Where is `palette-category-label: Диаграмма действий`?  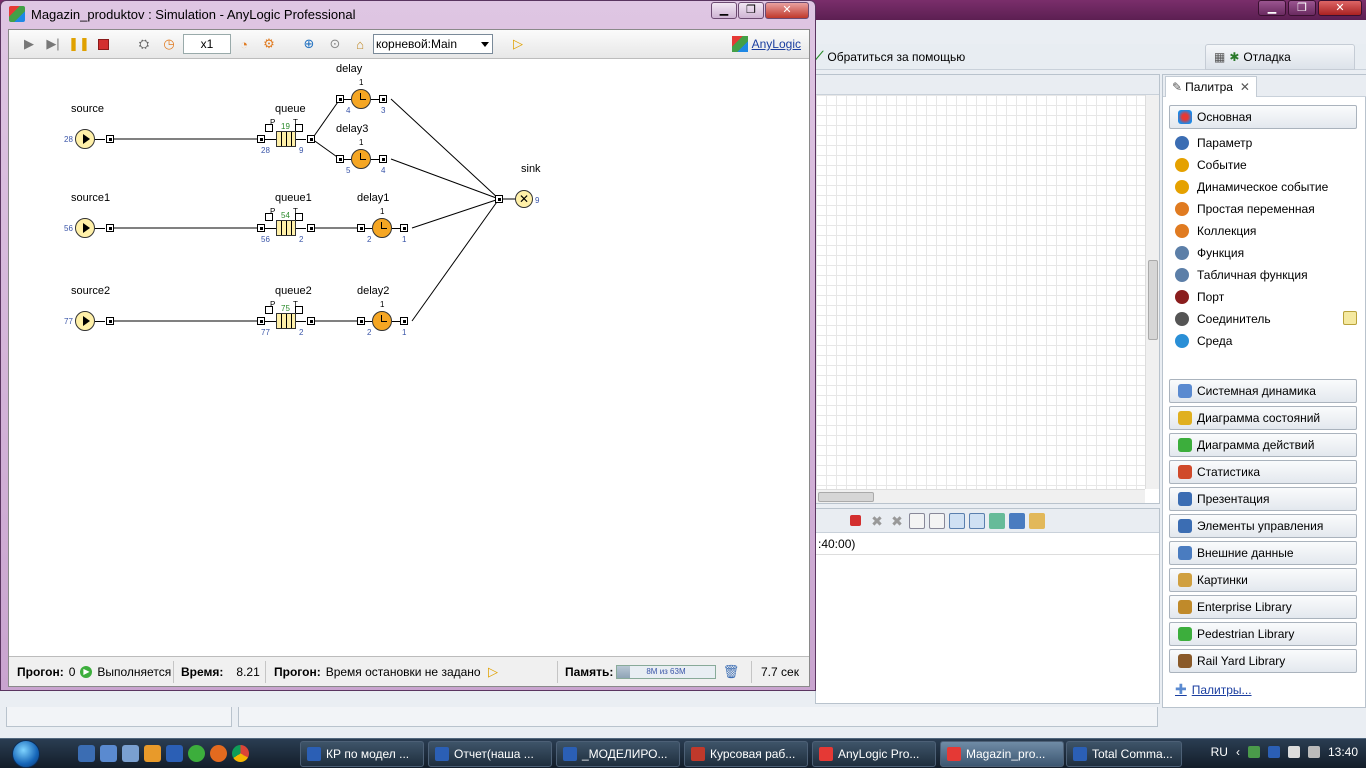
palette-category-label: Диаграмма действий is located at coordinates (1256, 445).